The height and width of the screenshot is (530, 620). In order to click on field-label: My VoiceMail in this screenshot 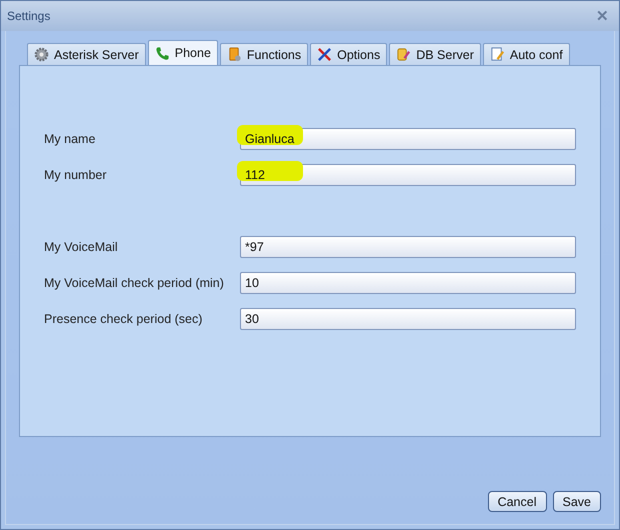, I will do `click(81, 247)`.